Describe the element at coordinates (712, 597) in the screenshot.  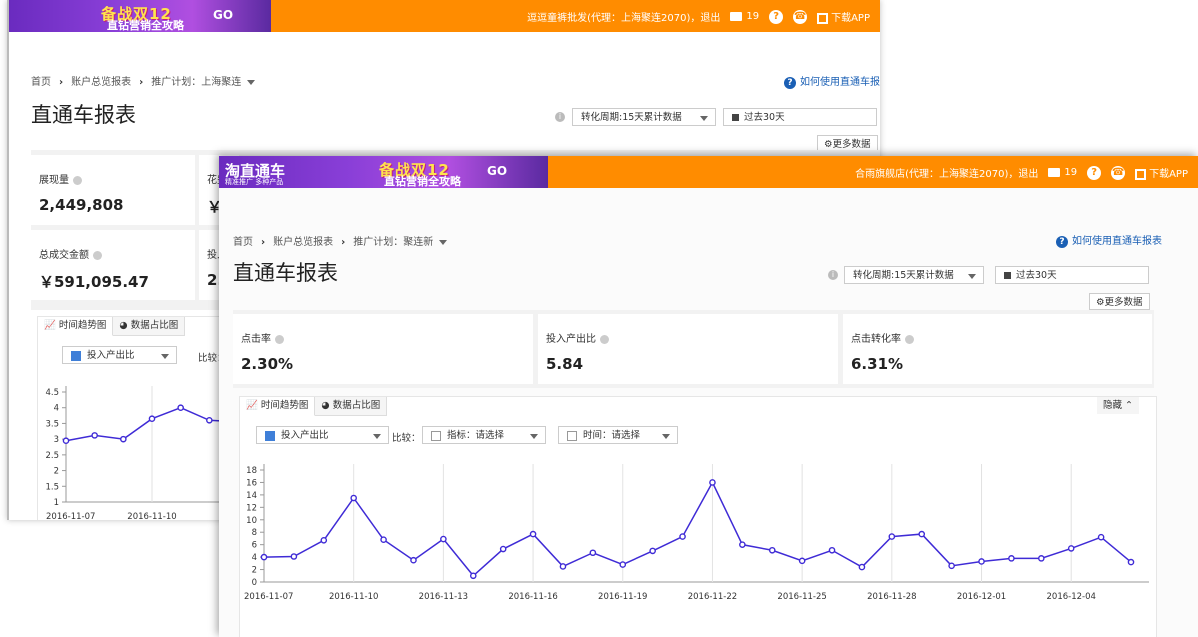
I see `x-tick-label: 2016-11-22` at that location.